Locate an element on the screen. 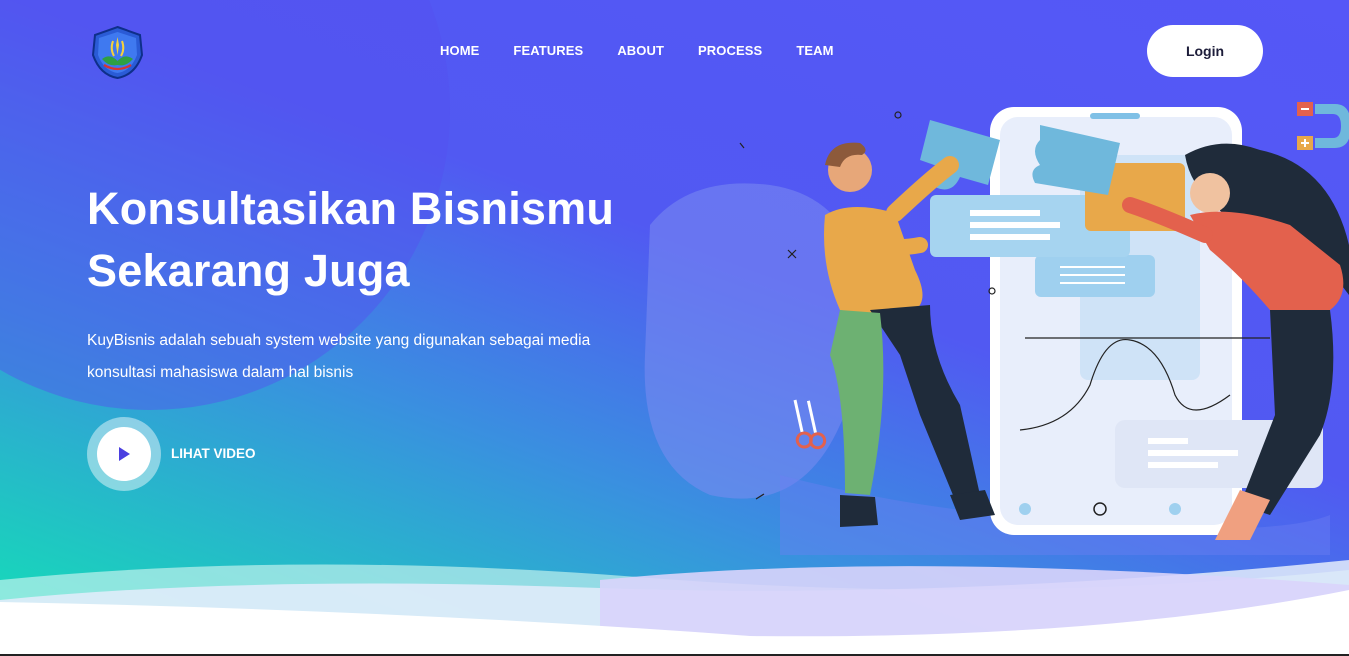  main-nav: HOME FEATURES ABOUT PROCESS TEAM is located at coordinates (654, 50).